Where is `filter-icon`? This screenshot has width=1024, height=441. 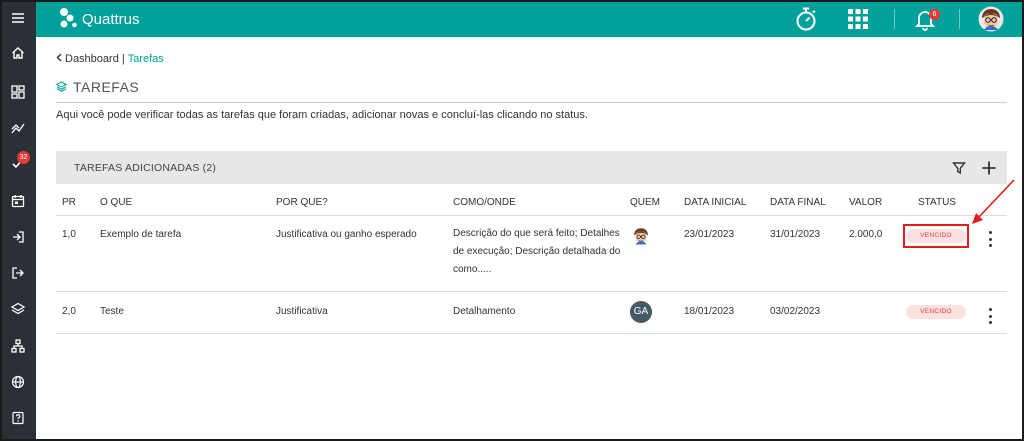
filter-icon is located at coordinates (959, 168).